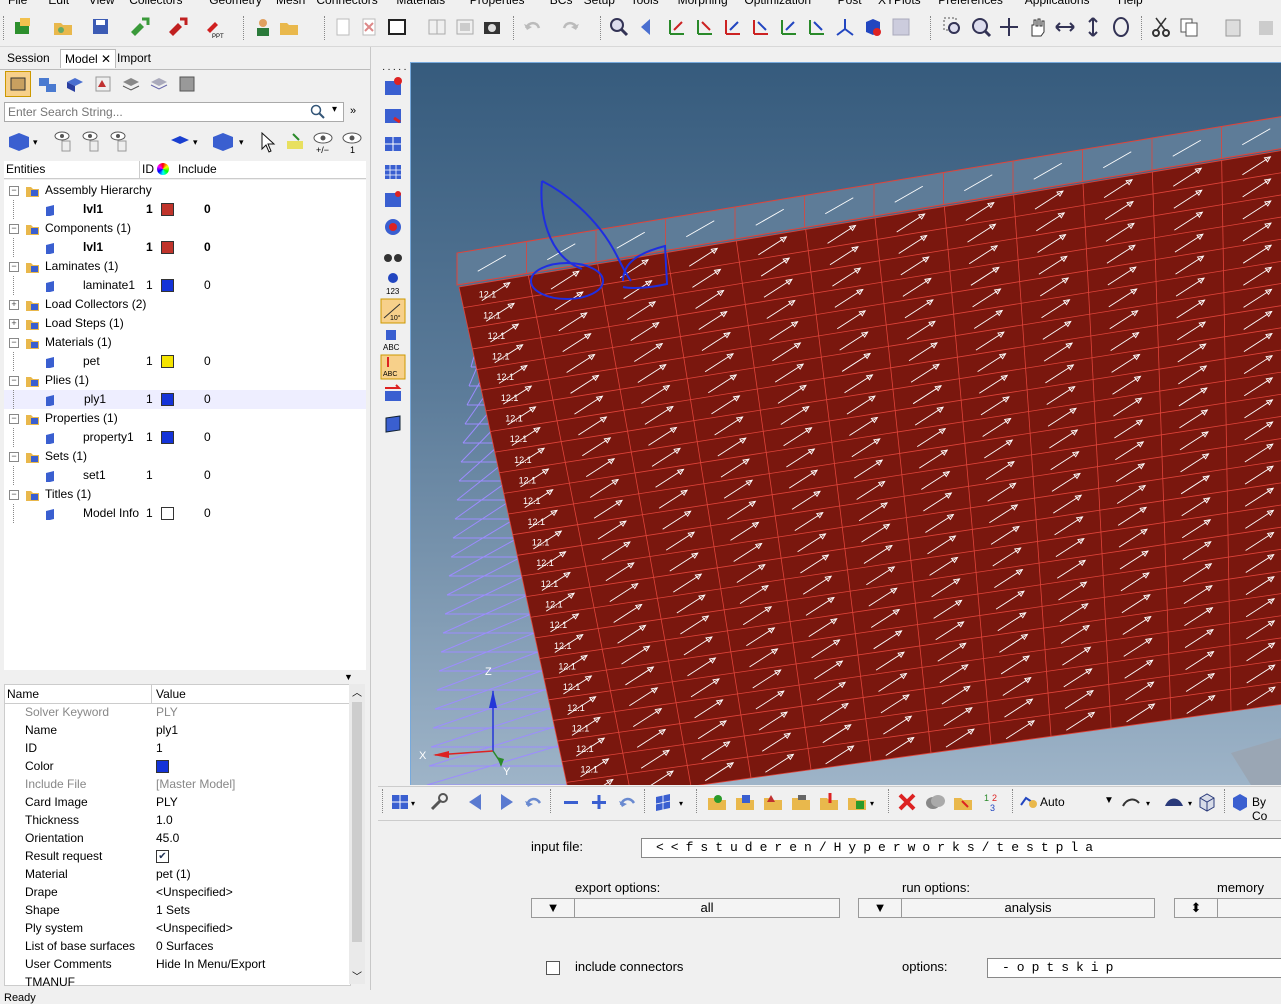 The image size is (1281, 1004). I want to click on property-row: List of base surfaces 0 Surfaces, so click(177, 946).